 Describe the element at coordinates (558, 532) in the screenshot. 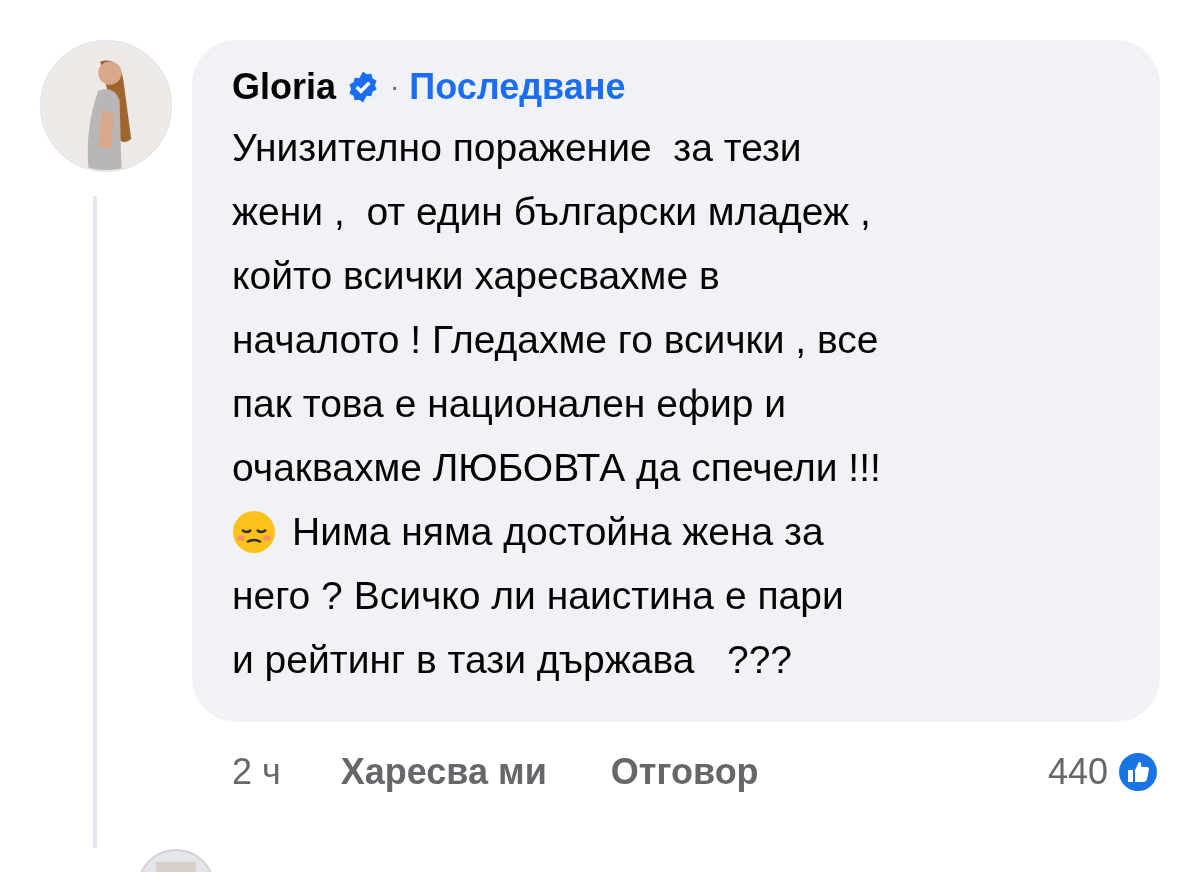

I see `comment-text: Нима няма достойна жена за` at that location.